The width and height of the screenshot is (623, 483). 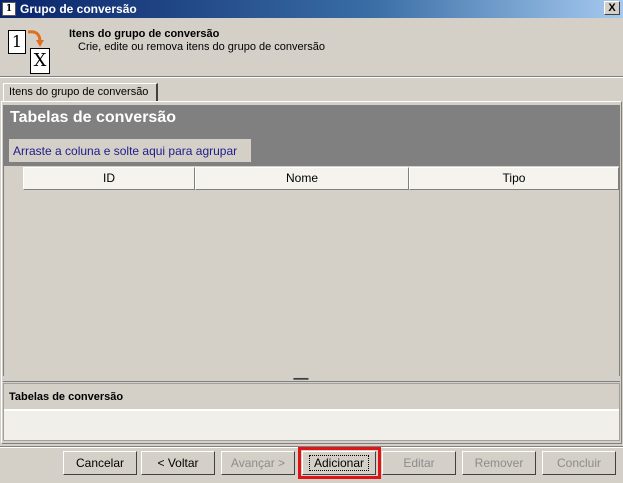 What do you see at coordinates (499, 463) in the screenshot?
I see `remove-button: Remover` at bounding box center [499, 463].